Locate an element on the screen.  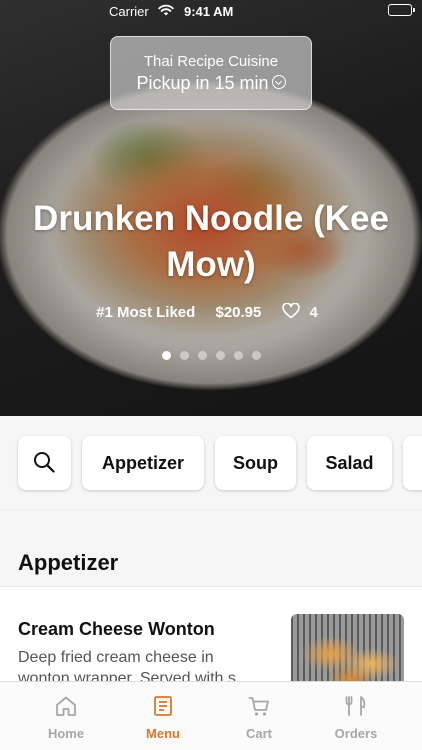
pickup-time-label: Pickup in 15 min is located at coordinates (202, 83).